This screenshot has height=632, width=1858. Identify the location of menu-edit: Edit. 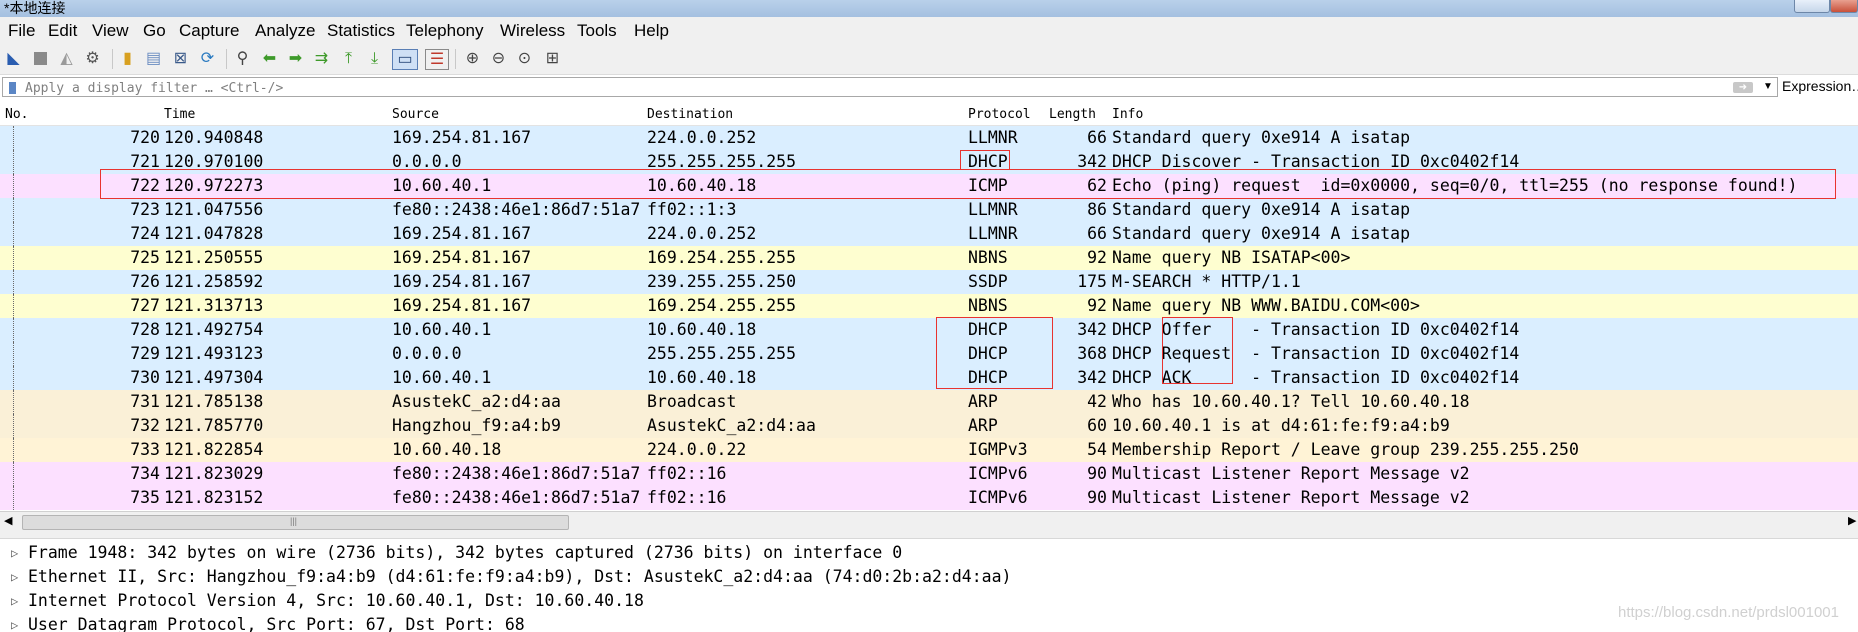
(62, 31).